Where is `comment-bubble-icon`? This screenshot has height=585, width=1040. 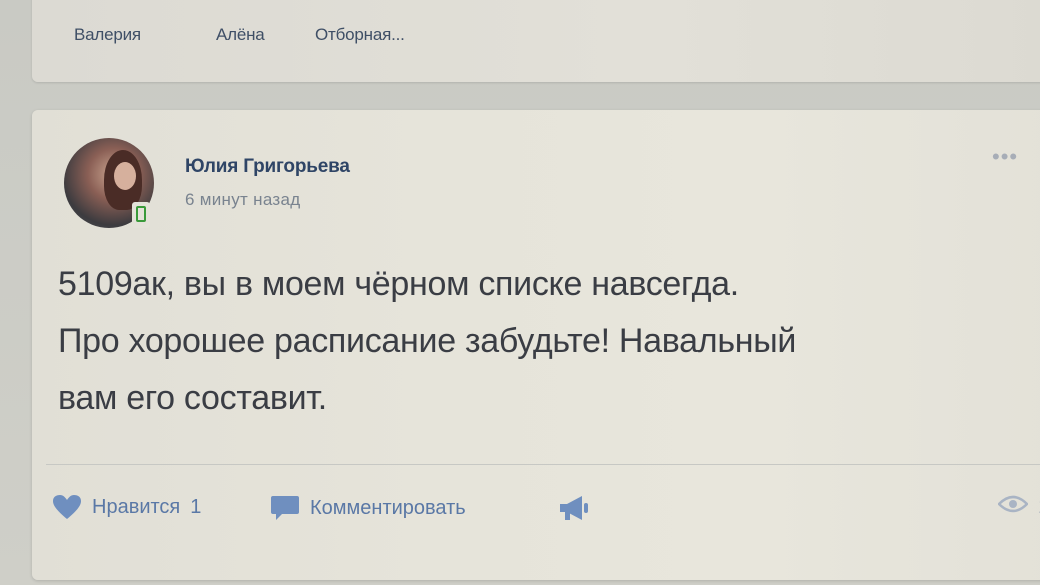
comment-bubble-icon is located at coordinates (285, 508).